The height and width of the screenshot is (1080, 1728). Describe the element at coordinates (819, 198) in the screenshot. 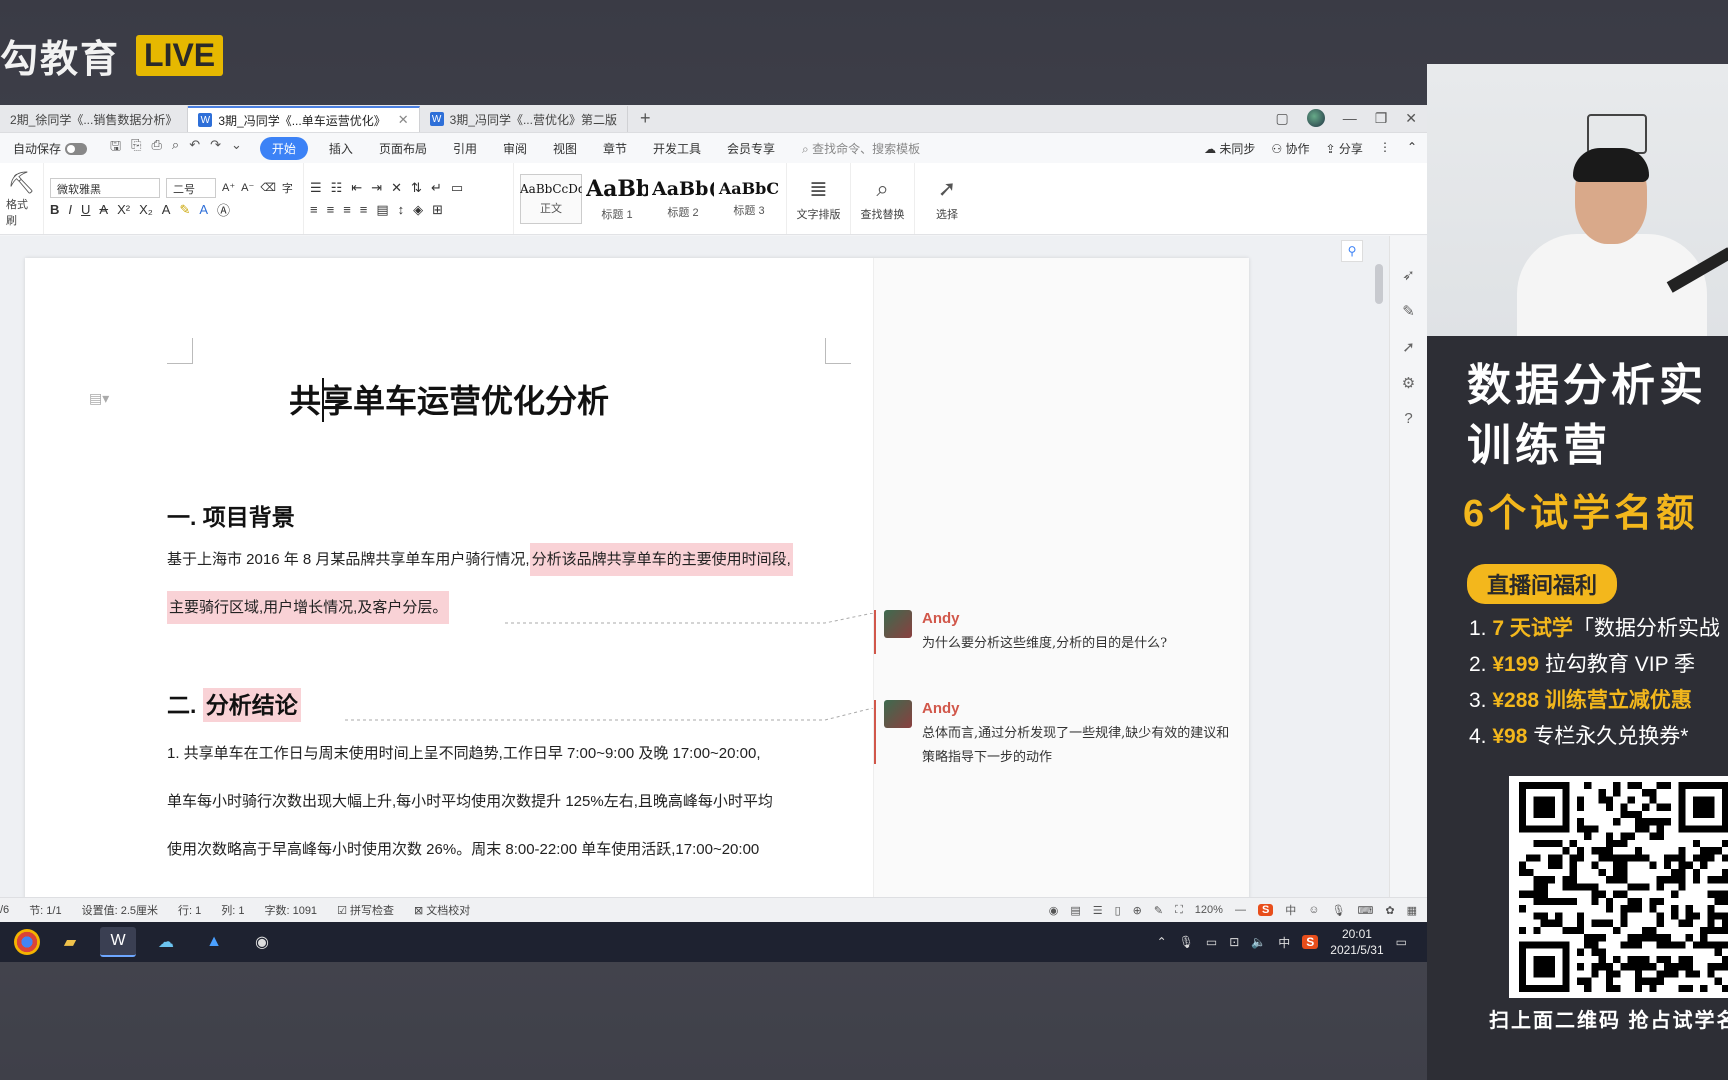

I see `text-layout-button: ≣ 文字排版` at that location.